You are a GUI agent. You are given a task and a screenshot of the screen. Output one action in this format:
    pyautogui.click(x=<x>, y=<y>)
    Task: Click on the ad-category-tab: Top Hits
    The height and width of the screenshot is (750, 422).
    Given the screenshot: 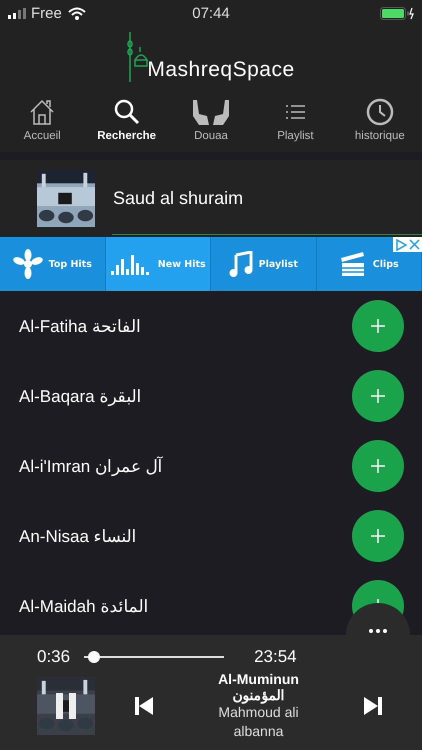 What is the action you would take?
    pyautogui.click(x=53, y=264)
    